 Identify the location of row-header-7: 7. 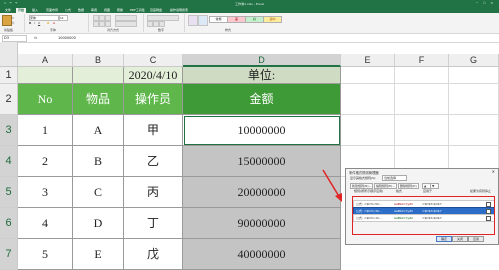
(9, 254).